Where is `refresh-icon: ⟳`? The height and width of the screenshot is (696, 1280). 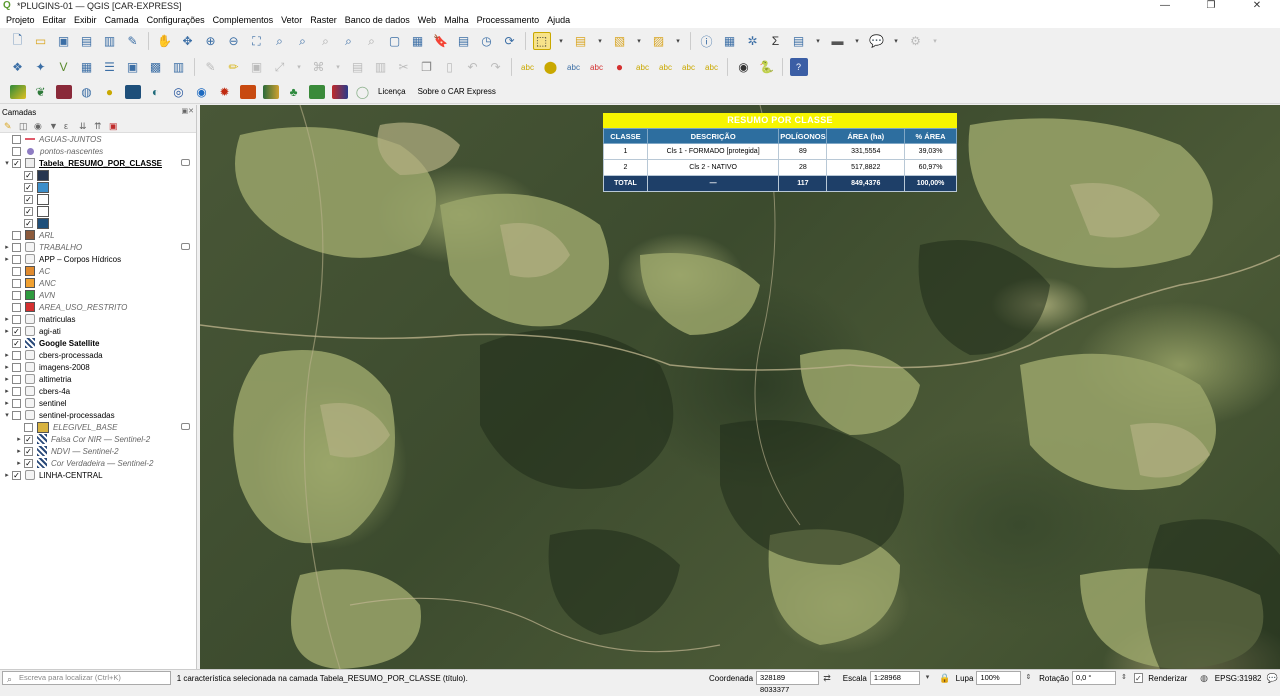
refresh-icon: ⟳ is located at coordinates (510, 41).